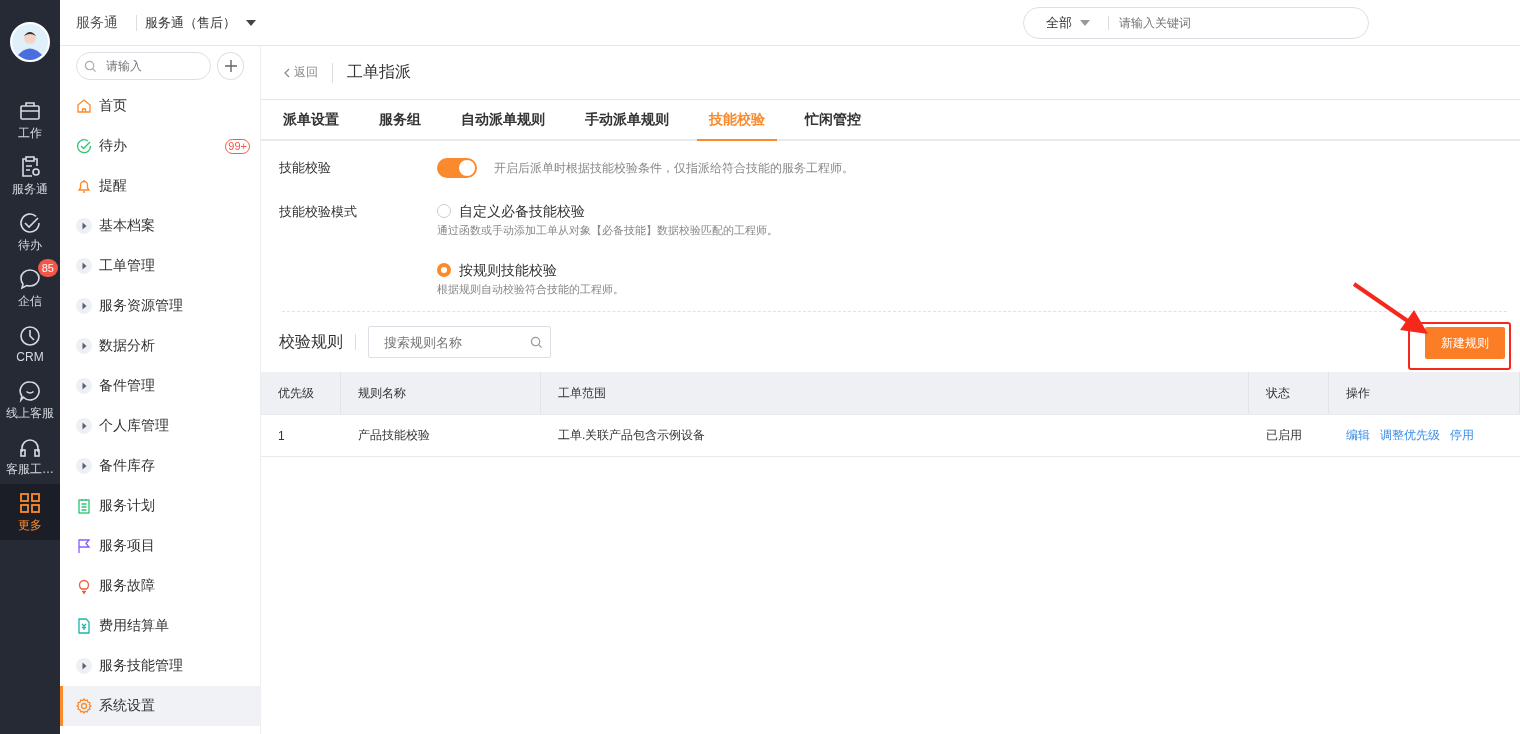 Image resolution: width=1520 pixels, height=734 pixels. I want to click on column-header: 工单范围, so click(895, 393).